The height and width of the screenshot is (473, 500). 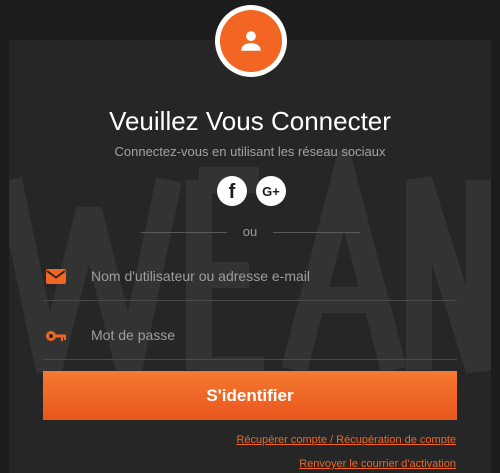 I want to click on key-icon, so click(x=56, y=336).